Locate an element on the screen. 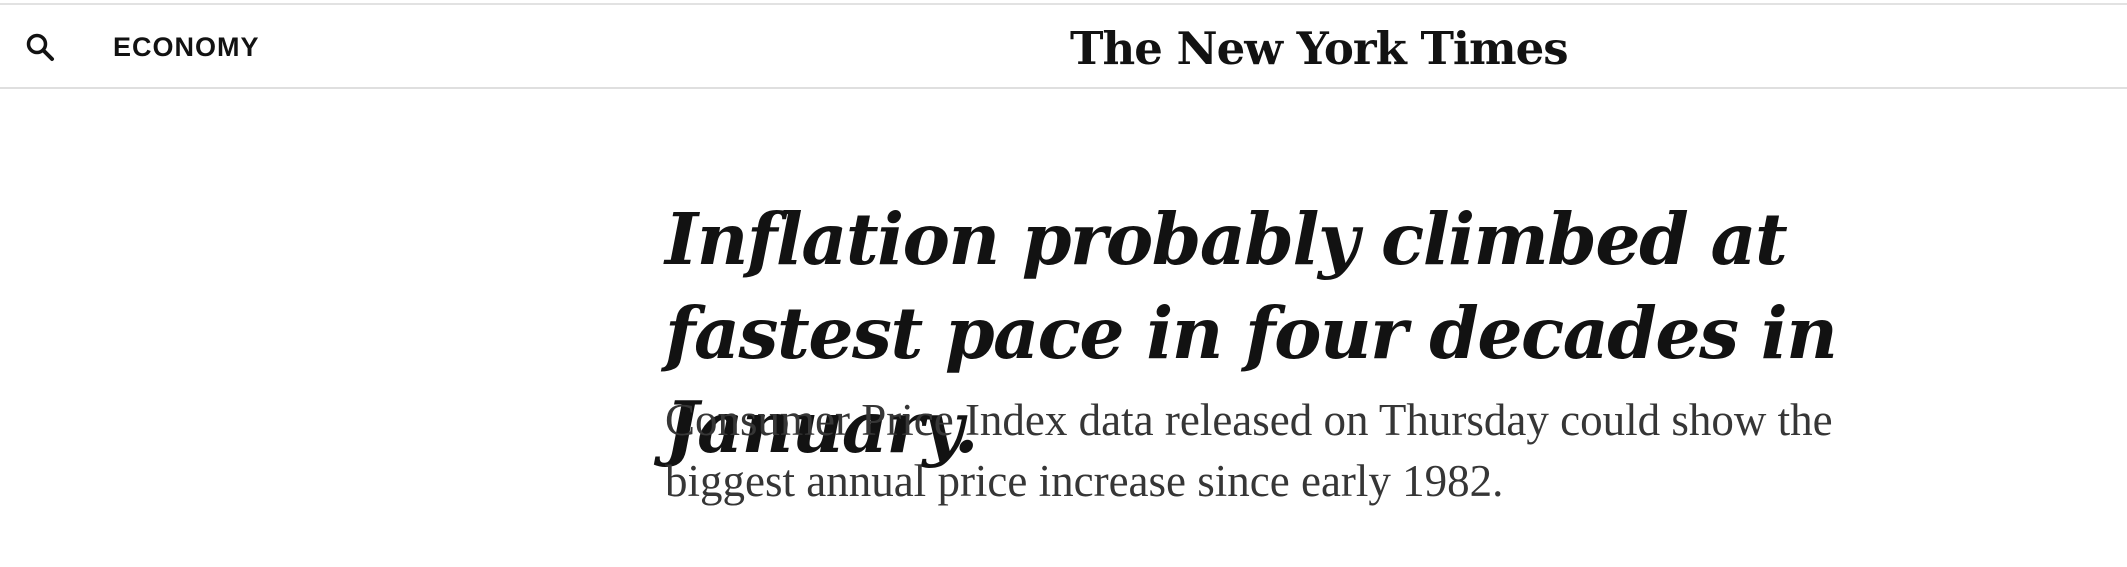 The width and height of the screenshot is (2127, 567). search-icon is located at coordinates (40, 47).